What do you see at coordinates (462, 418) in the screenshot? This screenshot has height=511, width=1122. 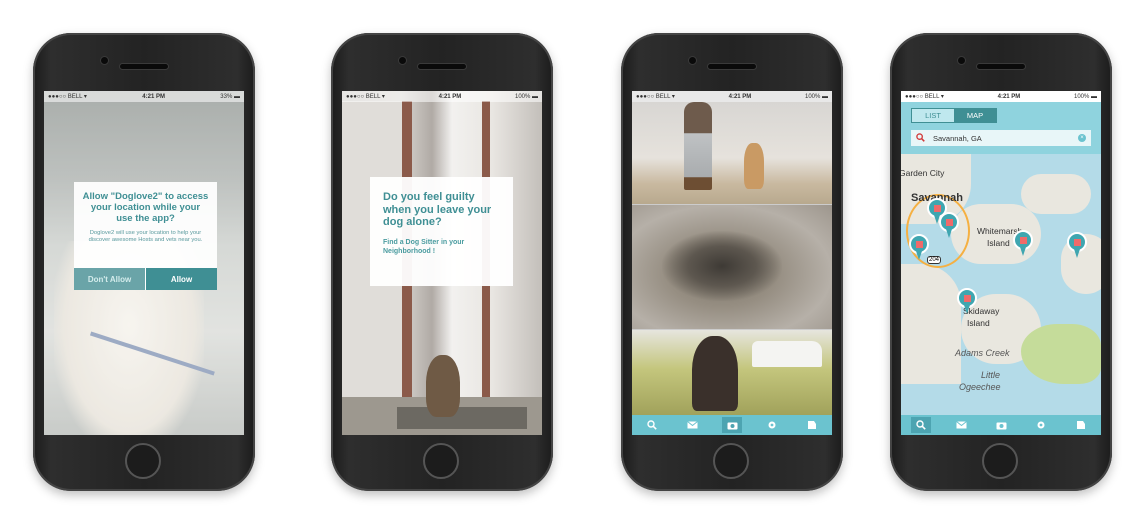 I see `door-mat` at bounding box center [462, 418].